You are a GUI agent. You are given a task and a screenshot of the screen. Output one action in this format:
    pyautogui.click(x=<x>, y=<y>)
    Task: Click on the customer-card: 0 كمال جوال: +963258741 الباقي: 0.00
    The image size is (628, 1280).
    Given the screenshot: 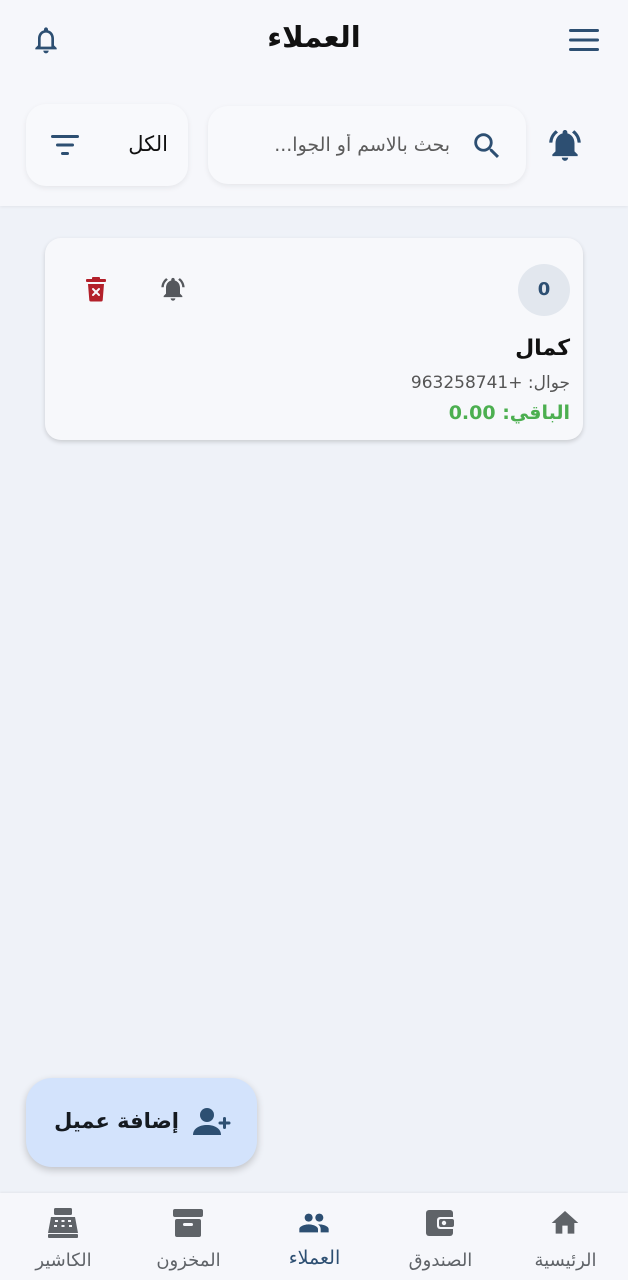 What is the action you would take?
    pyautogui.click(x=314, y=339)
    